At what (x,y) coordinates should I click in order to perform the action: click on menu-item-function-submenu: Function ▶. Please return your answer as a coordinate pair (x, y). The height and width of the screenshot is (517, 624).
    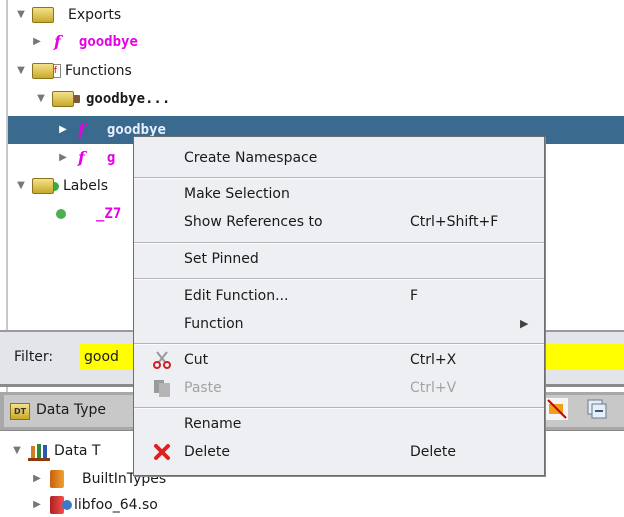
    Looking at the image, I should click on (339, 324).